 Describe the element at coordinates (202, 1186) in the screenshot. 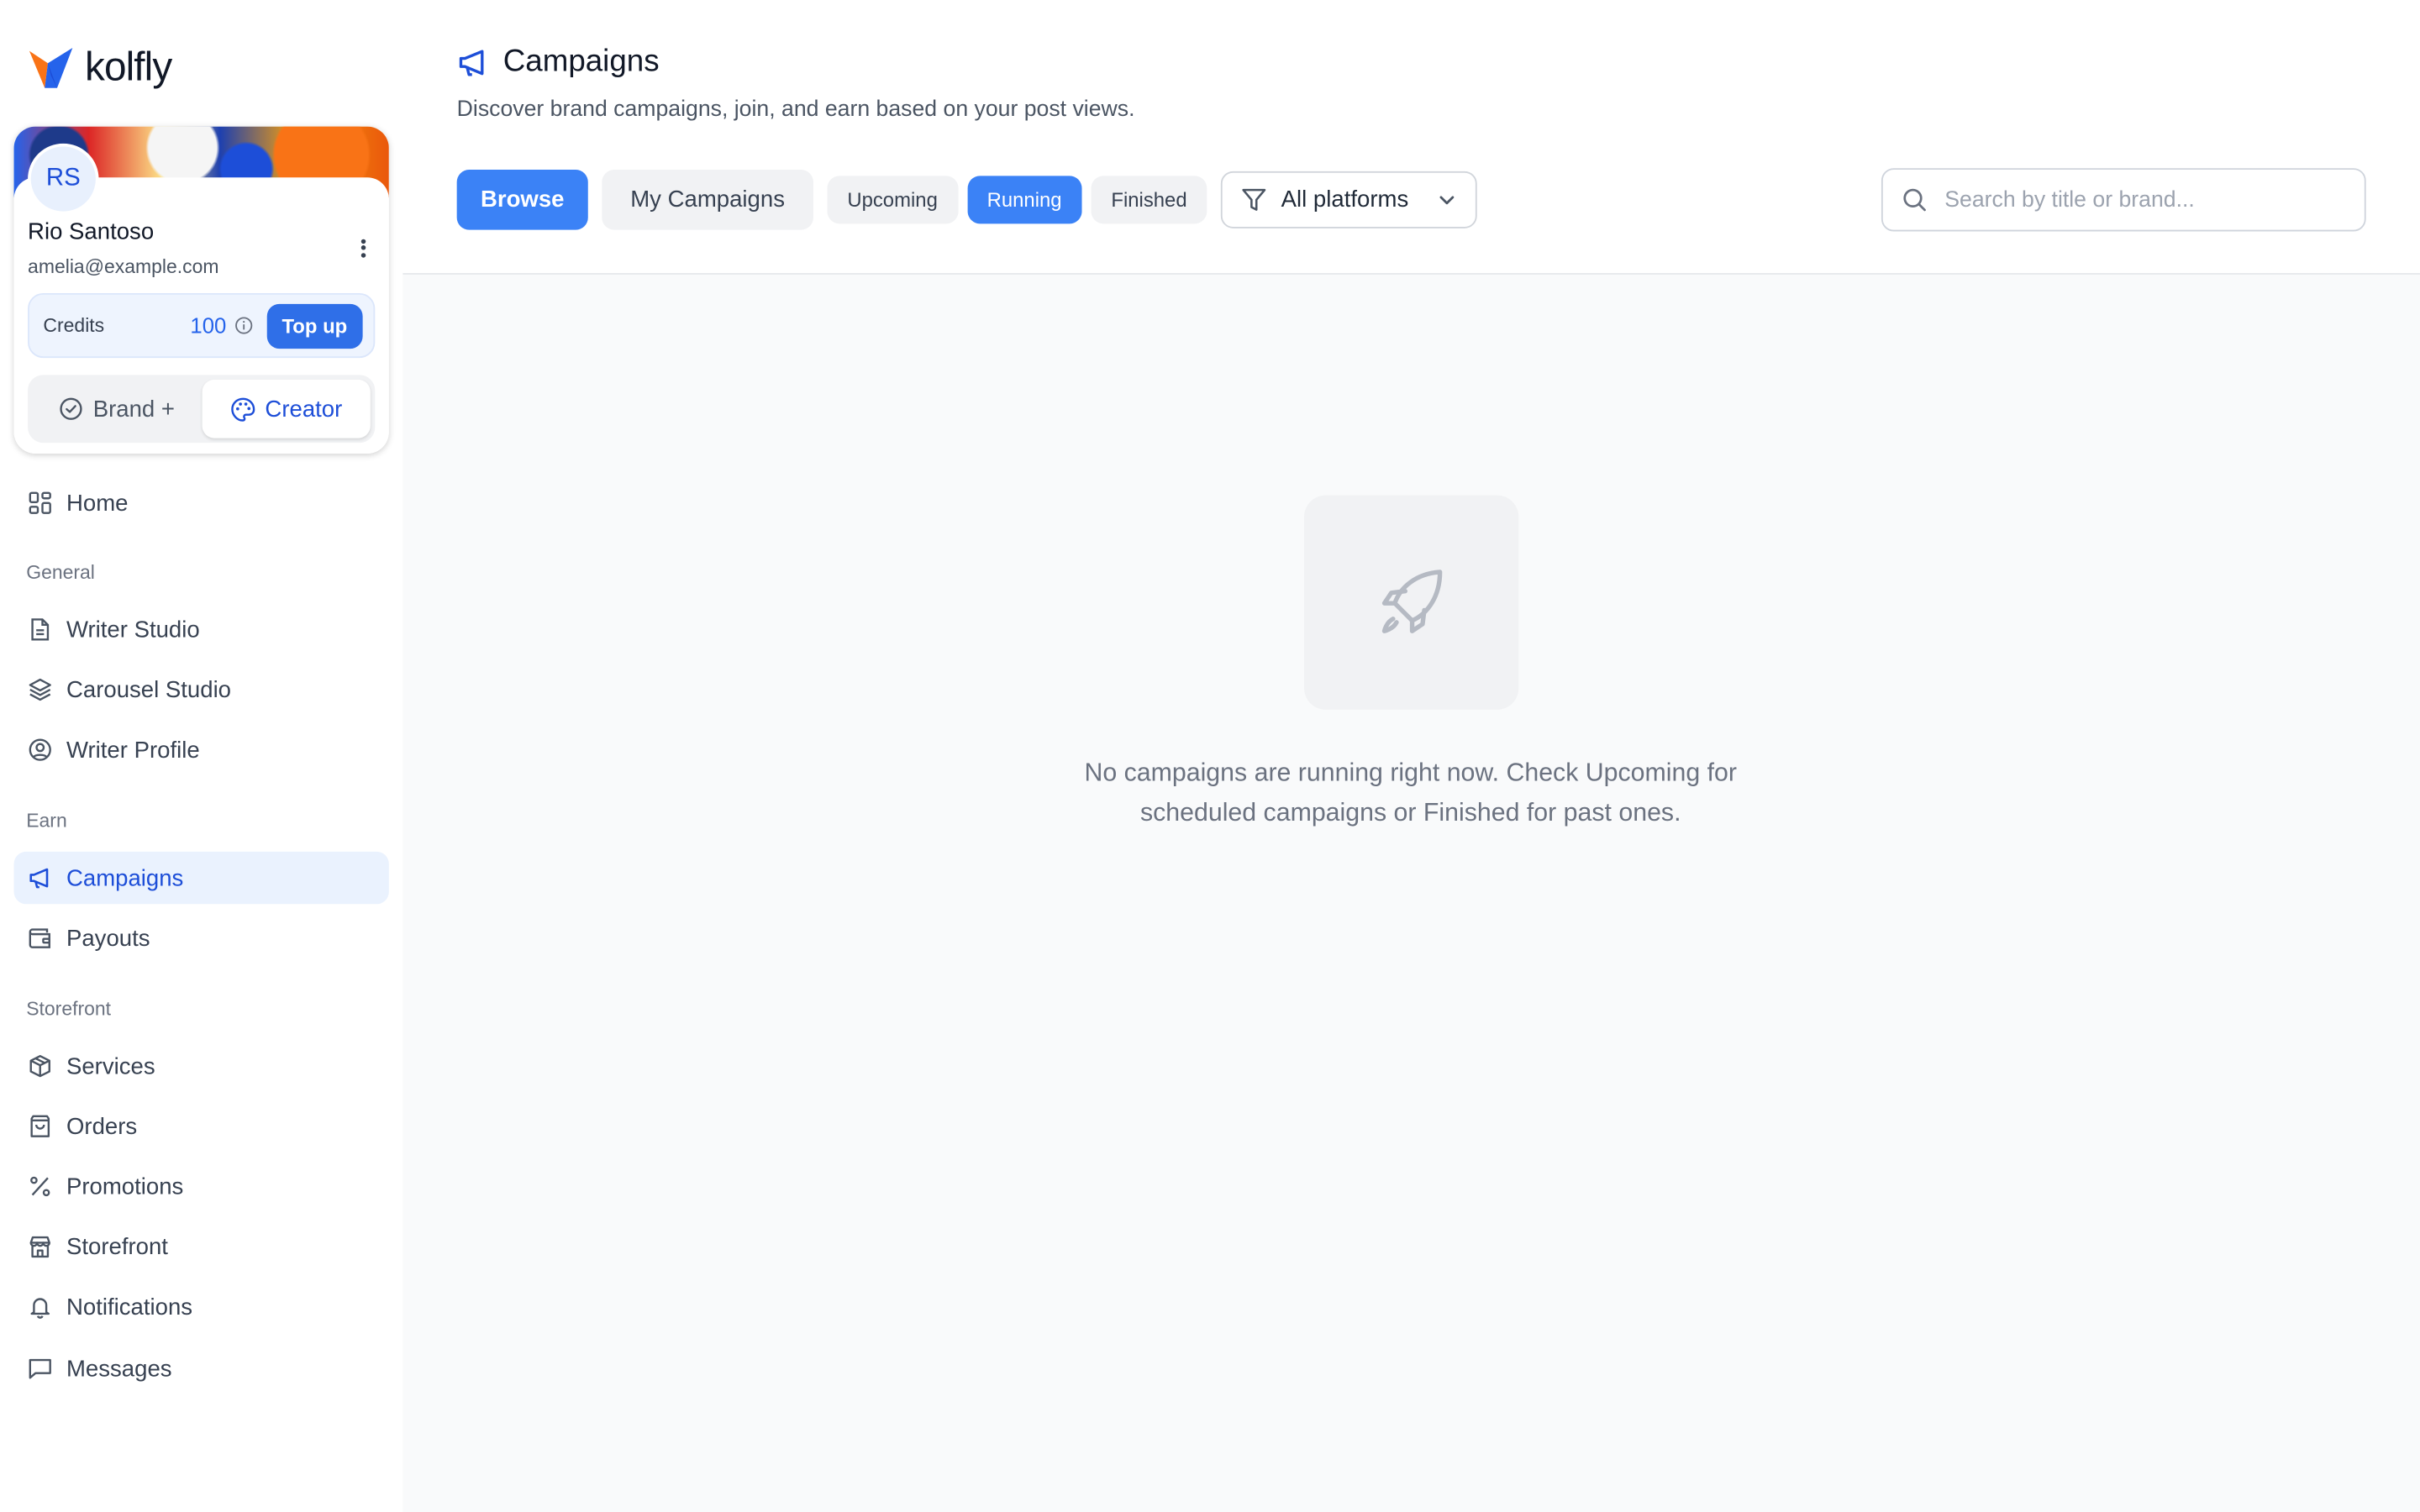

I see `sidebar-item-promotions: Promotions` at that location.